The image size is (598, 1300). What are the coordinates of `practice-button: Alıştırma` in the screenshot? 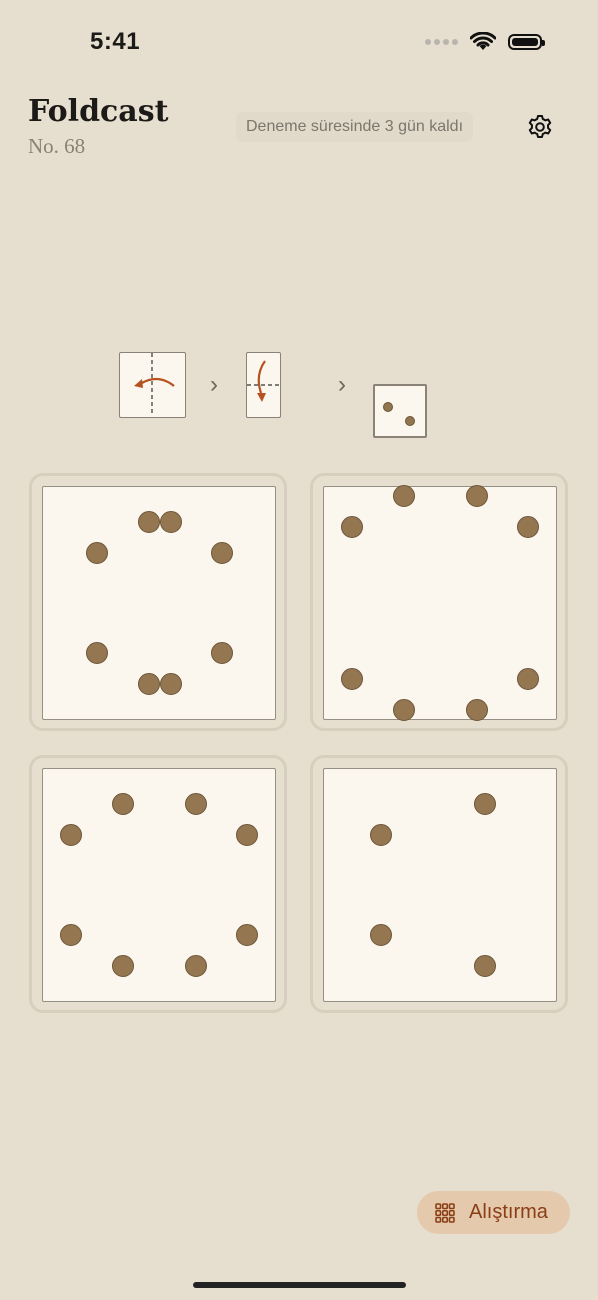 It's located at (493, 1212).